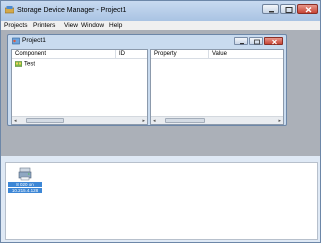 The width and height of the screenshot is (321, 243). Describe the element at coordinates (115, 25) in the screenshot. I see `menu-help: Help` at that location.